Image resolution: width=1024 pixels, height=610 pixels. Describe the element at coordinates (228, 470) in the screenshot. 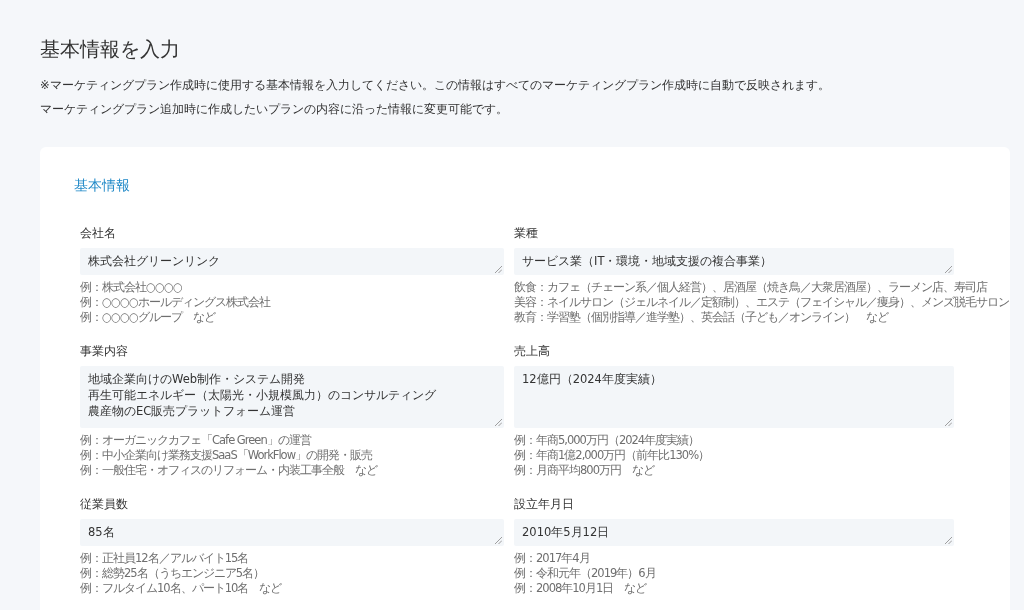

I see `example-hint: 例：一般住宅・オフィスのリフォーム・内装工事全般 など` at that location.